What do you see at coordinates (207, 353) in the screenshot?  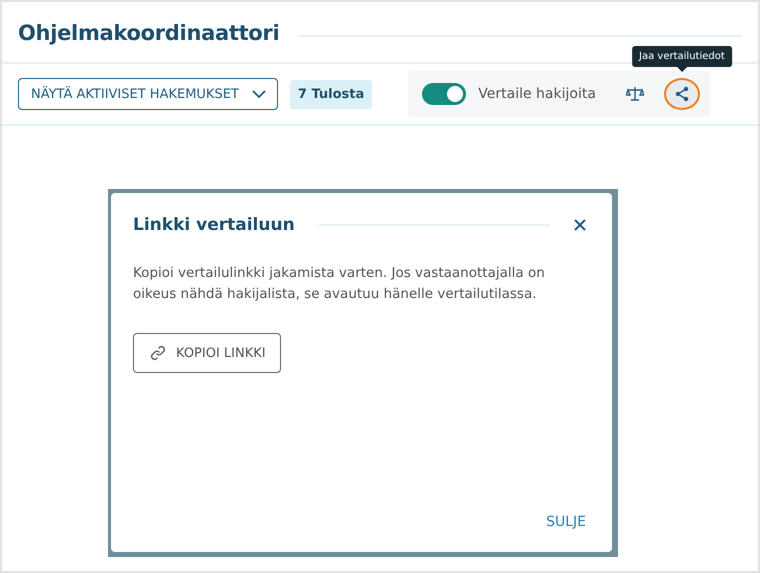 I see `copy-link-button: KOPIOI LINKKI` at bounding box center [207, 353].